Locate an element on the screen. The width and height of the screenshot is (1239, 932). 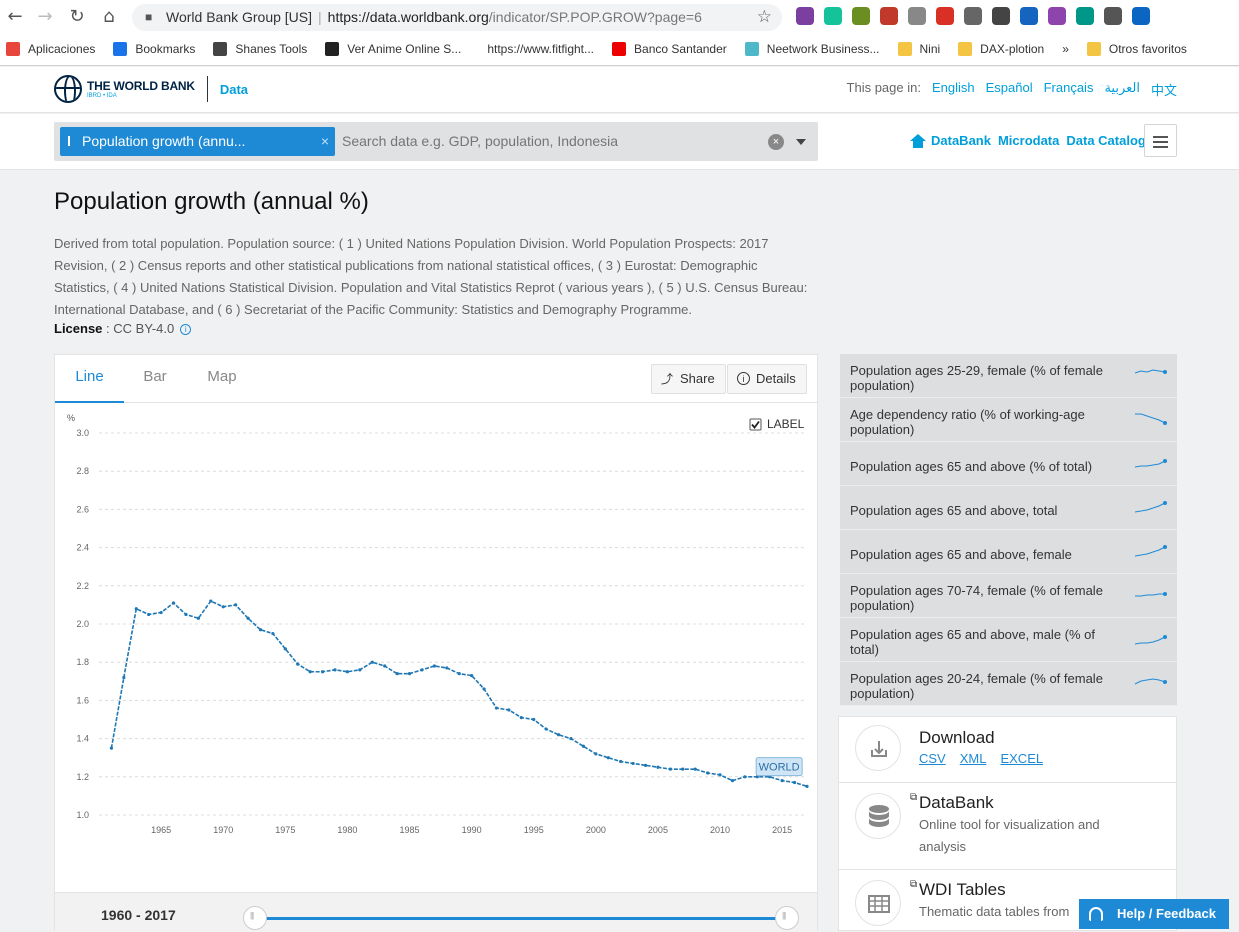
lang-spanish: Español is located at coordinates (1009, 89).